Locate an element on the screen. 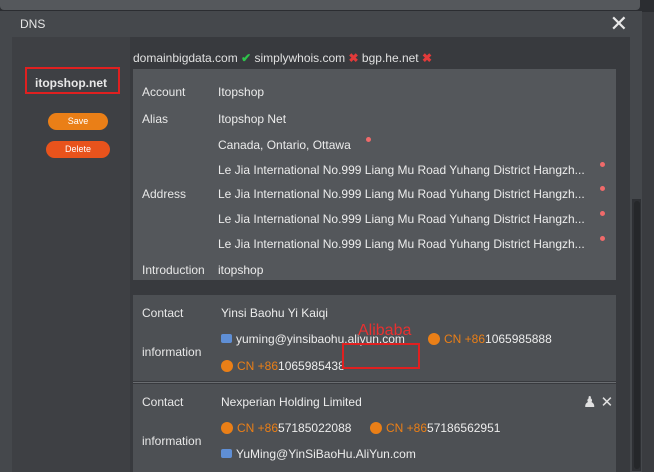  address-line: Canada, Ontario, Ottawa is located at coordinates (284, 145).